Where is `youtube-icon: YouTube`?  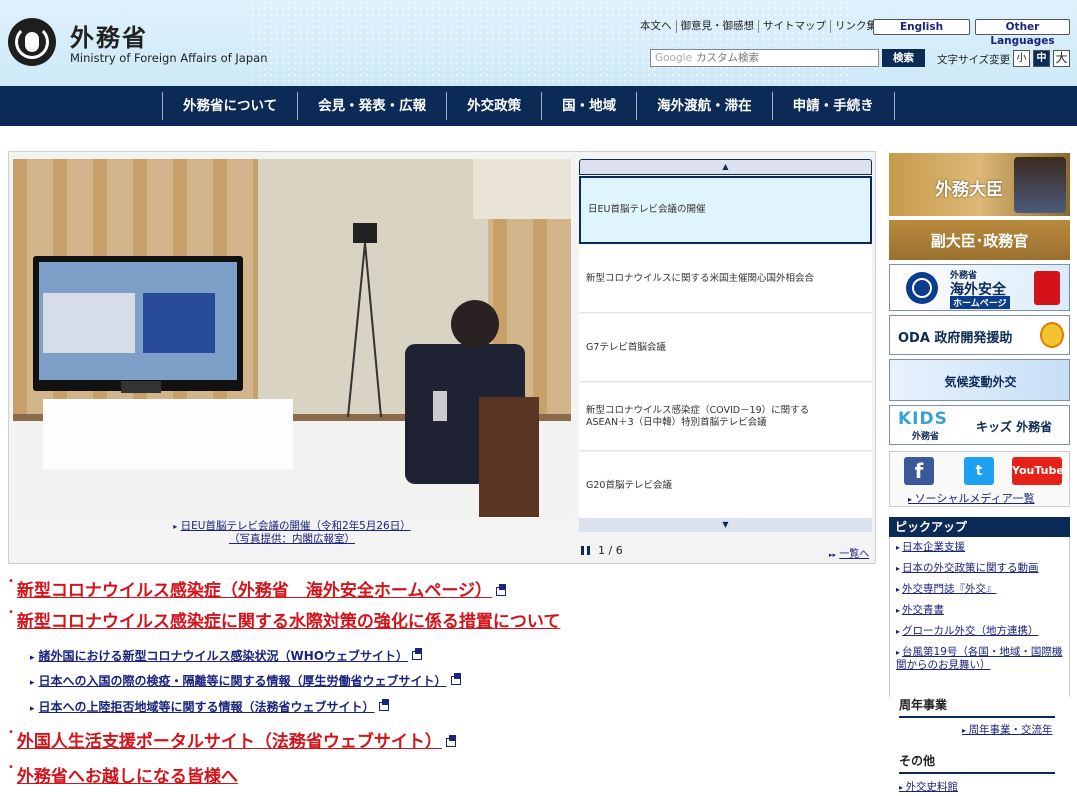
youtube-icon: YouTube is located at coordinates (1038, 471).